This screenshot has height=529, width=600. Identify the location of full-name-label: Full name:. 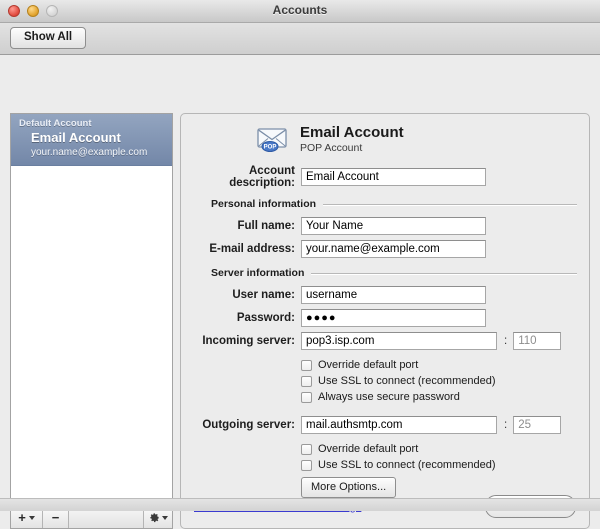
(266, 226).